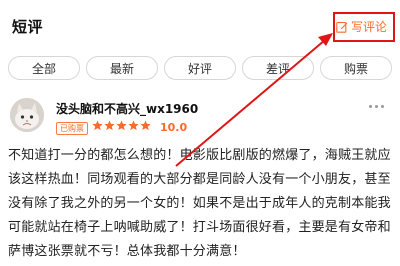 The height and width of the screenshot is (266, 400). What do you see at coordinates (44, 68) in the screenshot?
I see `filter-tab-all: 全部` at bounding box center [44, 68].